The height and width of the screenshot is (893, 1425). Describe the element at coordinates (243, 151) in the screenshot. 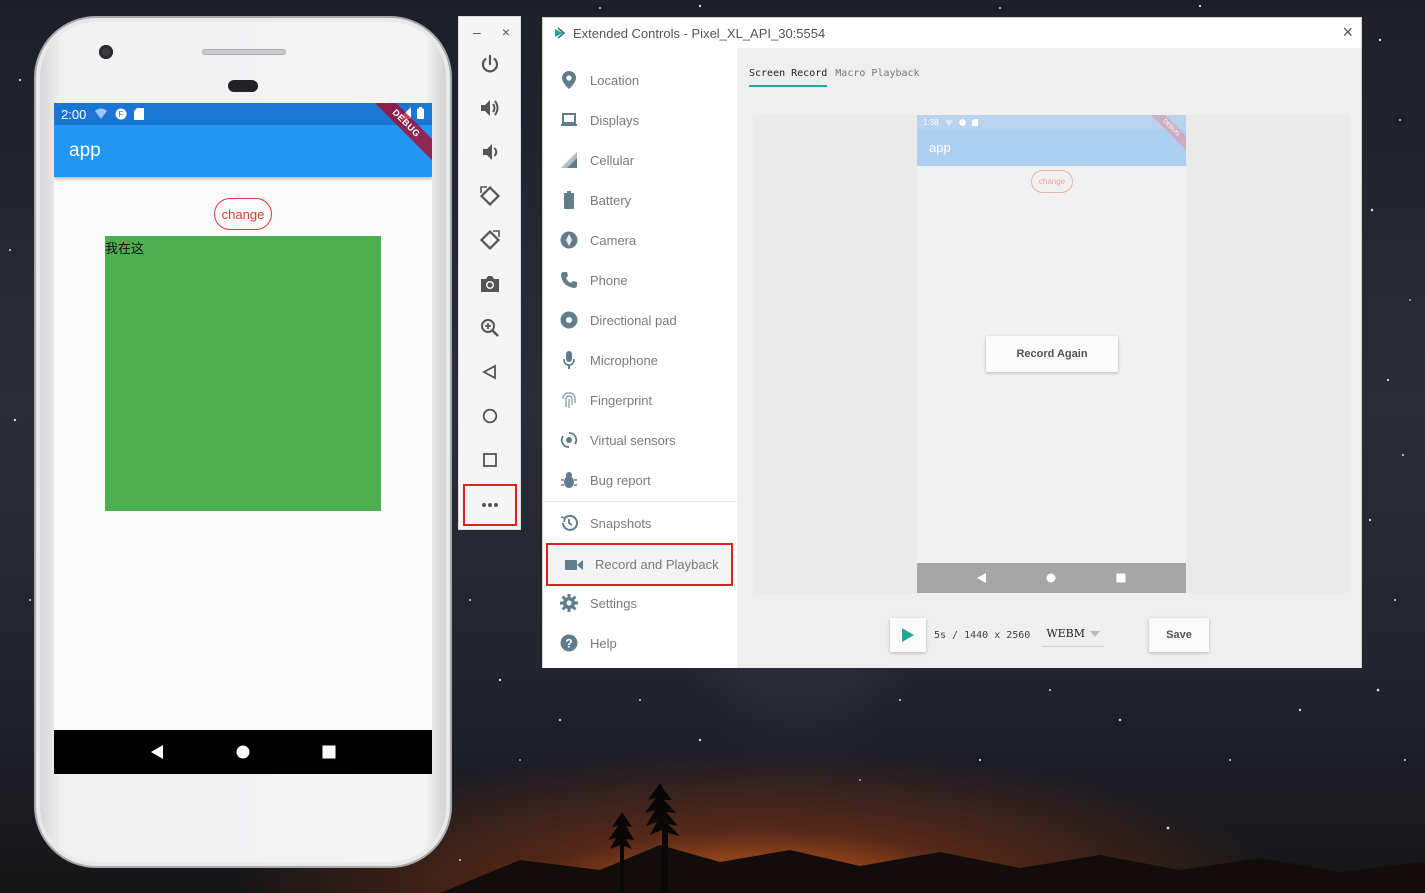

I see `app-bar: app` at that location.